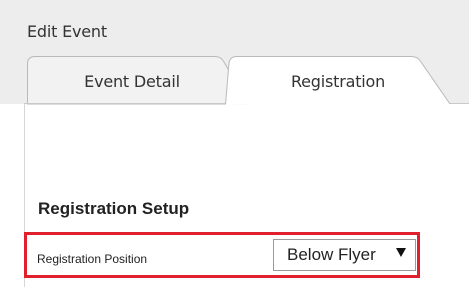  Describe the element at coordinates (67, 31) in the screenshot. I see `dialog-title: Edit Event` at that location.